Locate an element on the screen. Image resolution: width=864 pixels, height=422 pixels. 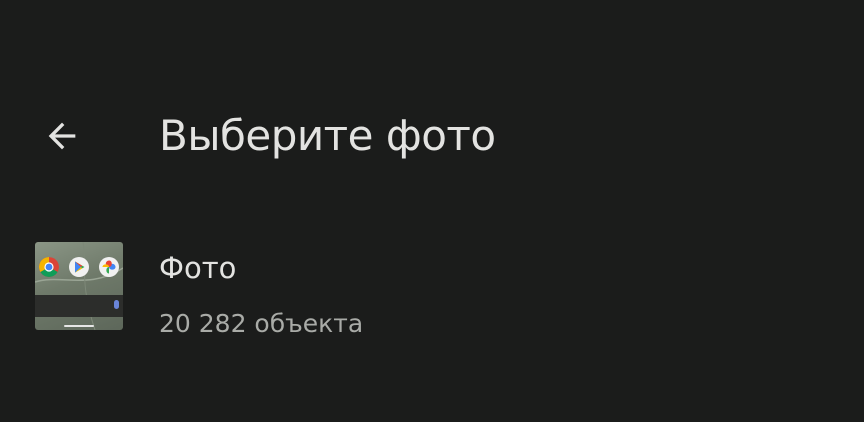
arrow-back-icon is located at coordinates (62, 136).